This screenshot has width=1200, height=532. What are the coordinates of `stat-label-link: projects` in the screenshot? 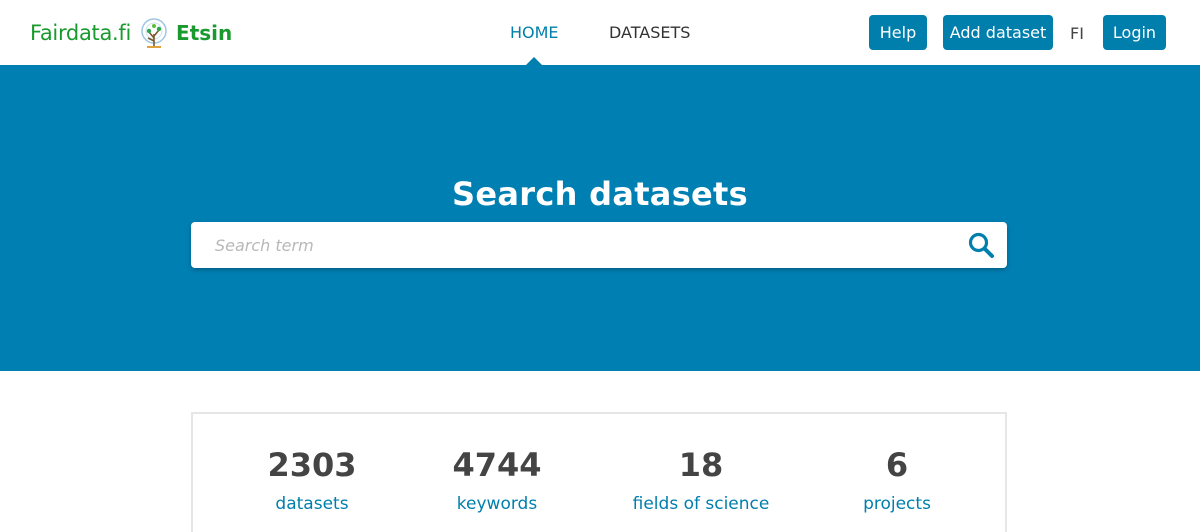 It's located at (897, 504).